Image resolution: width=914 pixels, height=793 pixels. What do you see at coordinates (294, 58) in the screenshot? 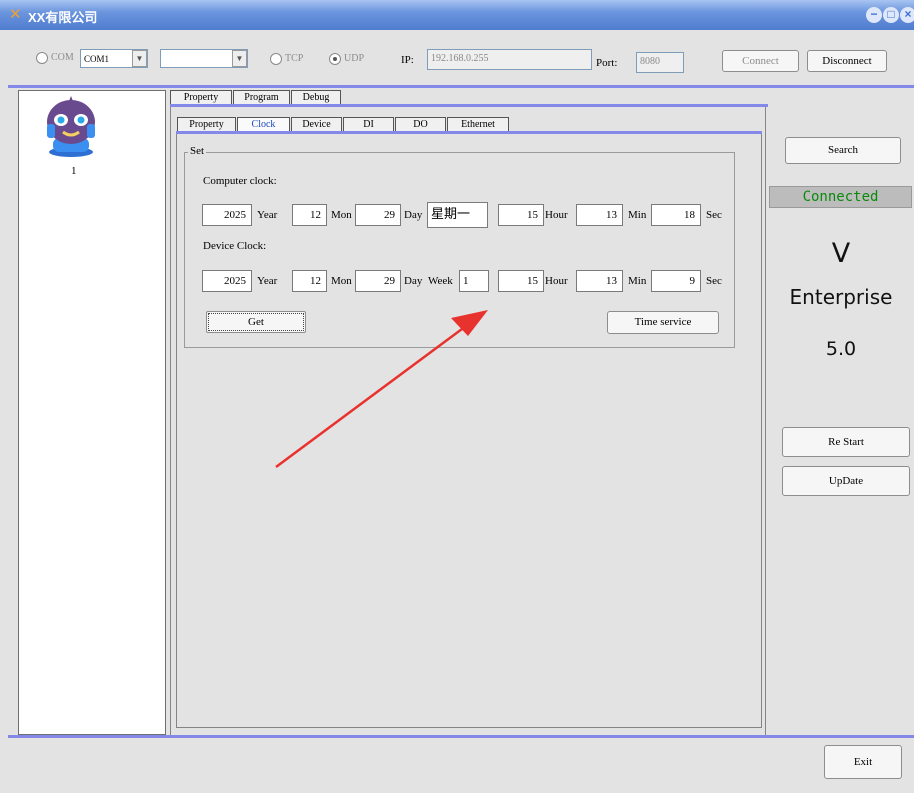
I see `tcp-label: TCP` at bounding box center [294, 58].